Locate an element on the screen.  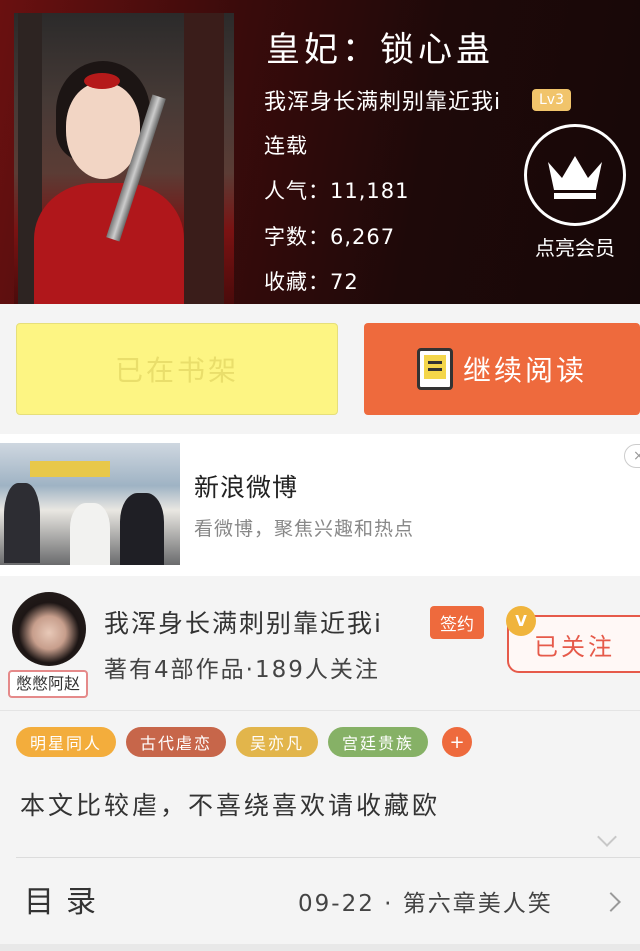
vip-button is located at coordinates (575, 175).